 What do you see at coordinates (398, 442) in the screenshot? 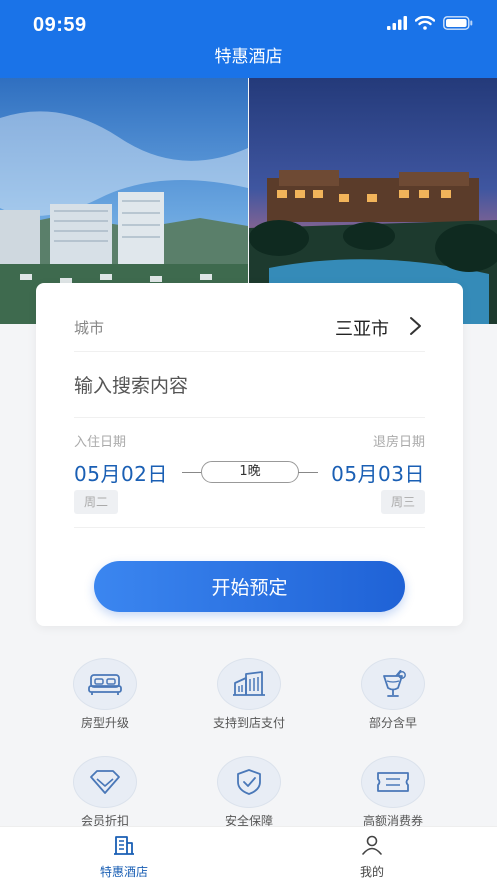
I see `checkout-label: 退房日期` at bounding box center [398, 442].